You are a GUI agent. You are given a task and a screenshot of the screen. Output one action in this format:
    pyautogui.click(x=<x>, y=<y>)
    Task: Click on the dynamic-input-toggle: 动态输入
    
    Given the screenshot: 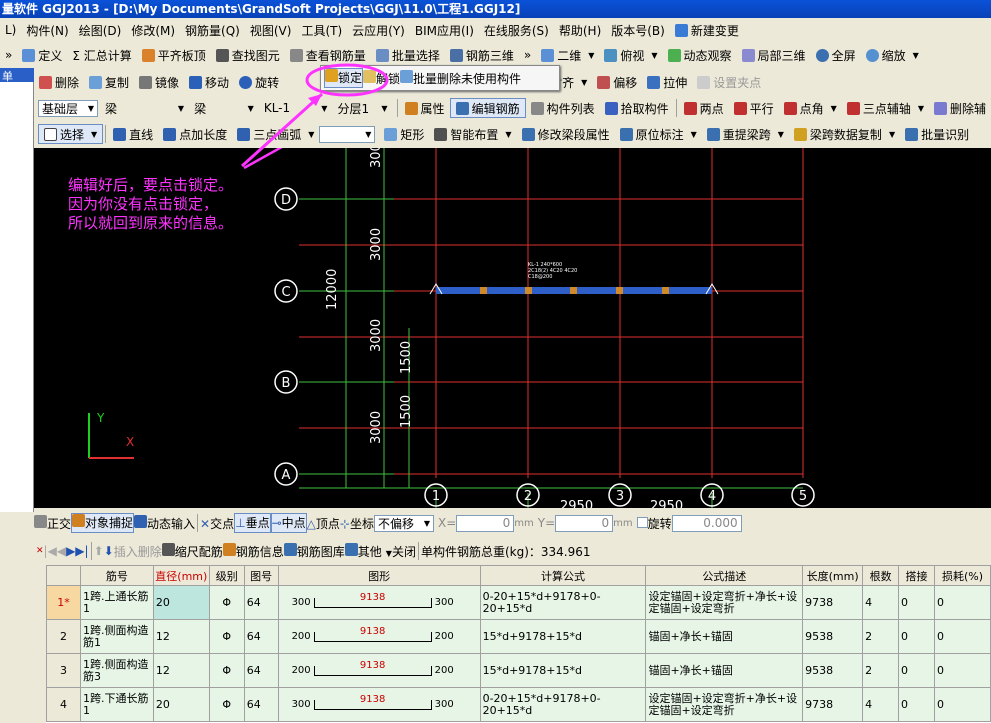 What is the action you would take?
    pyautogui.click(x=164, y=523)
    